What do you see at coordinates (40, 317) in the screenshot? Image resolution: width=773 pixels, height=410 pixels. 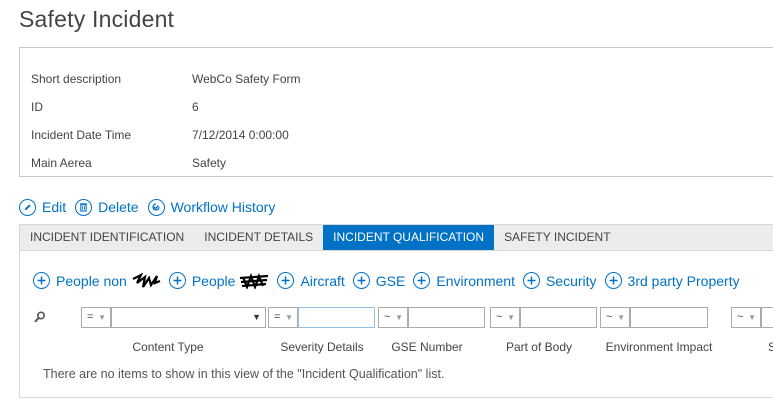 I see `search-icon` at bounding box center [40, 317].